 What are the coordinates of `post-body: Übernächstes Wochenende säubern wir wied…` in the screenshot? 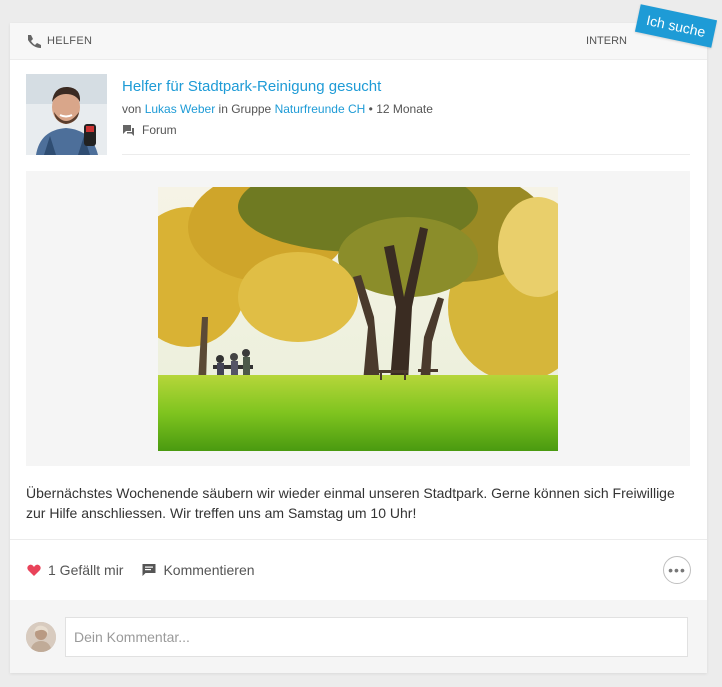 It's located at (350, 503).